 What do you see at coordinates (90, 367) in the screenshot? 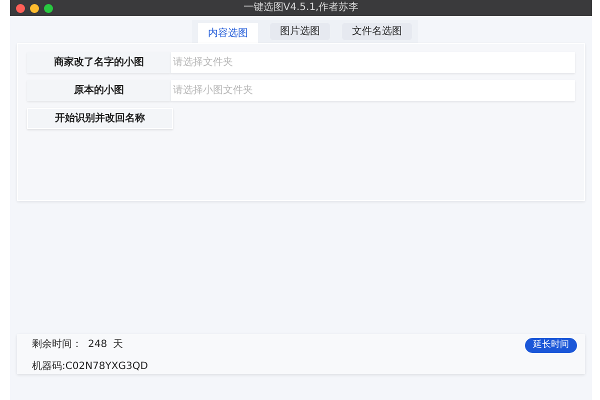
I see `machine-code: 机器码:C02N78YXG3QD` at bounding box center [90, 367].